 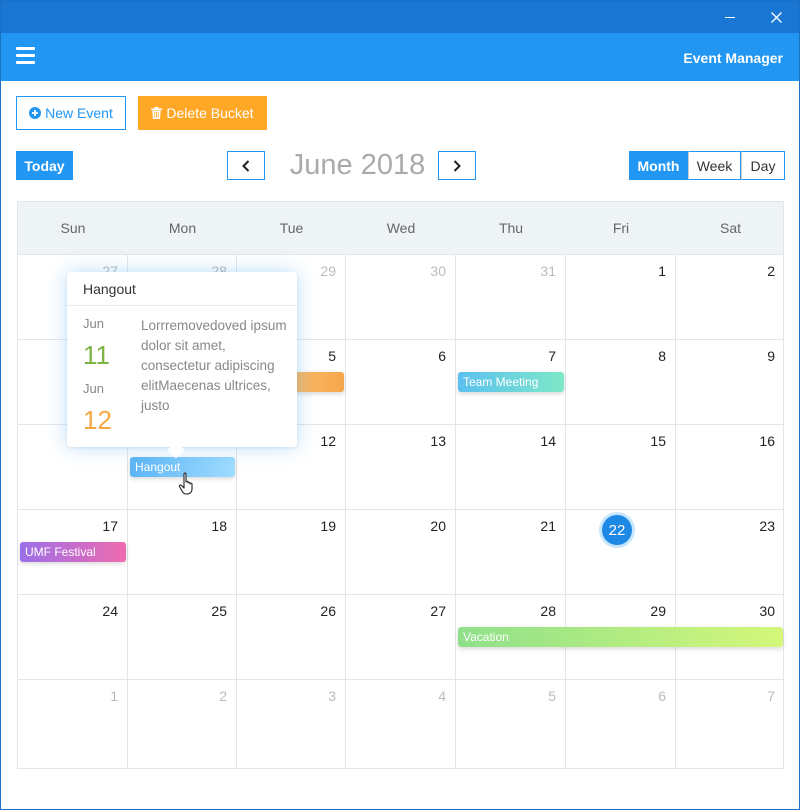 What do you see at coordinates (511, 228) in the screenshot?
I see `weekday-thu: Thu` at bounding box center [511, 228].